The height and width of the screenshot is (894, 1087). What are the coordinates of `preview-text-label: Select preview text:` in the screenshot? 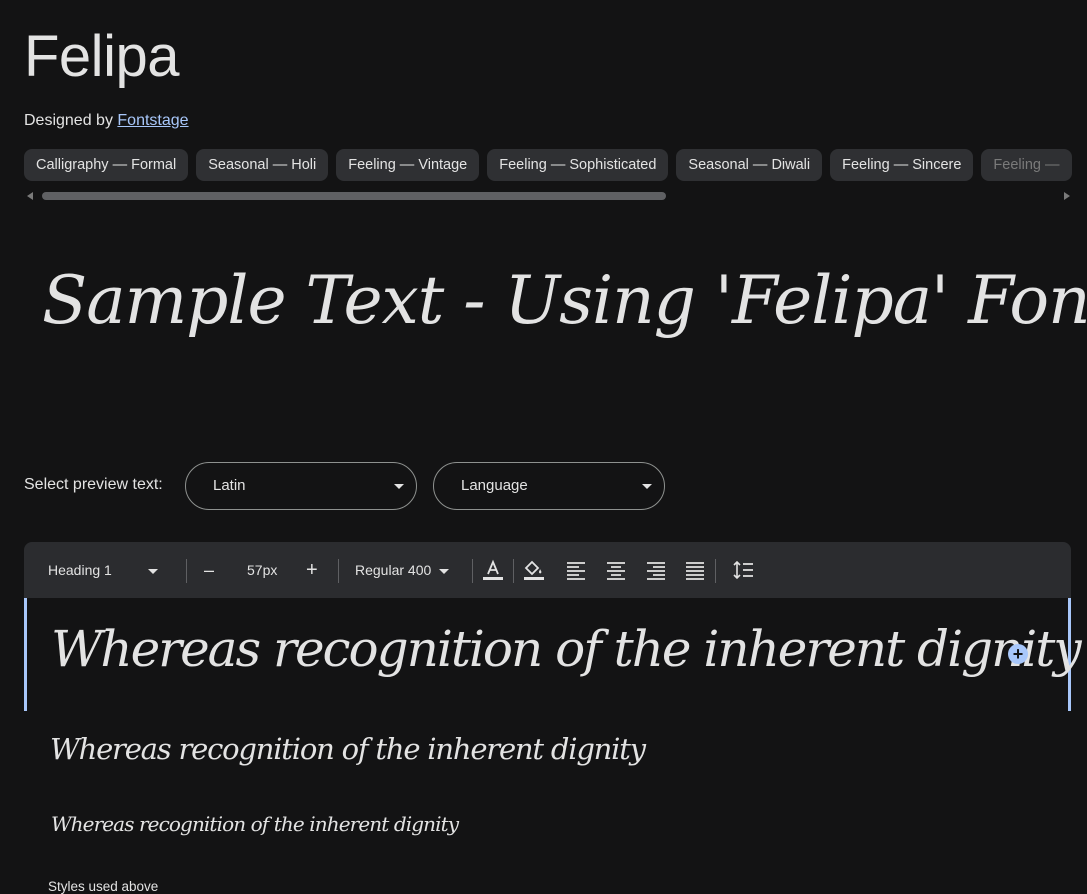 It's located at (93, 484).